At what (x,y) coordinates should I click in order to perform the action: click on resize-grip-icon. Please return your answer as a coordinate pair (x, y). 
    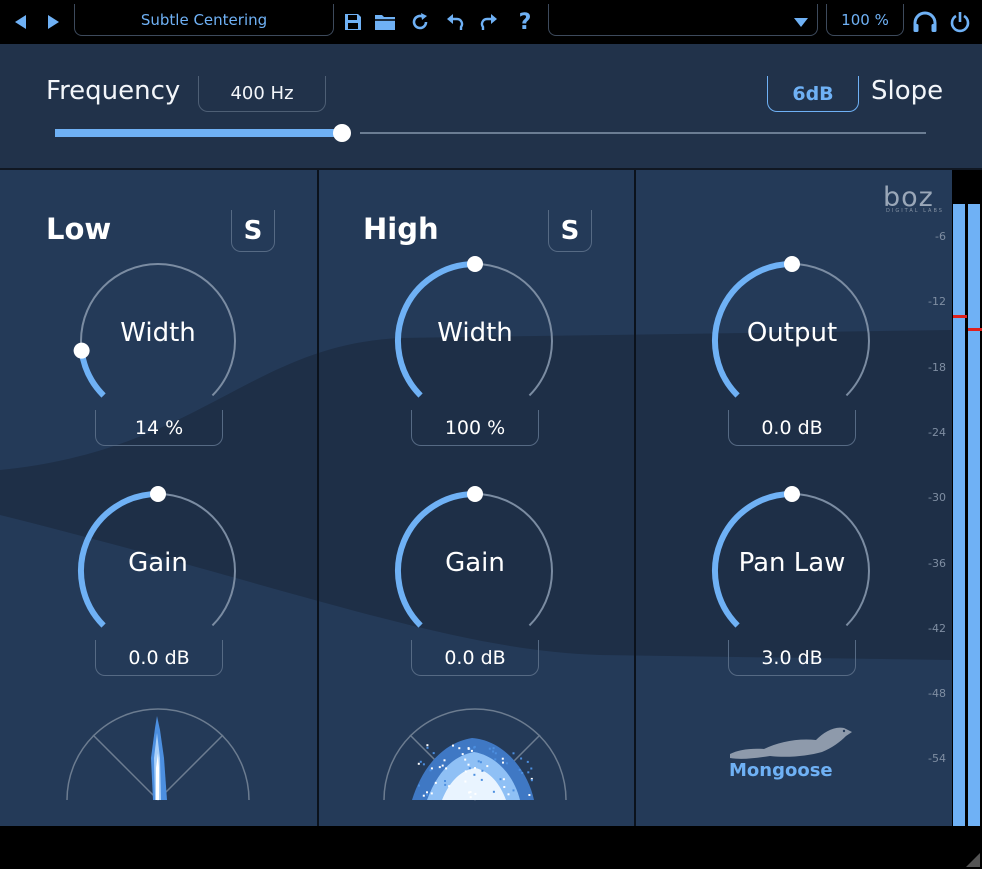
    Looking at the image, I should click on (973, 860).